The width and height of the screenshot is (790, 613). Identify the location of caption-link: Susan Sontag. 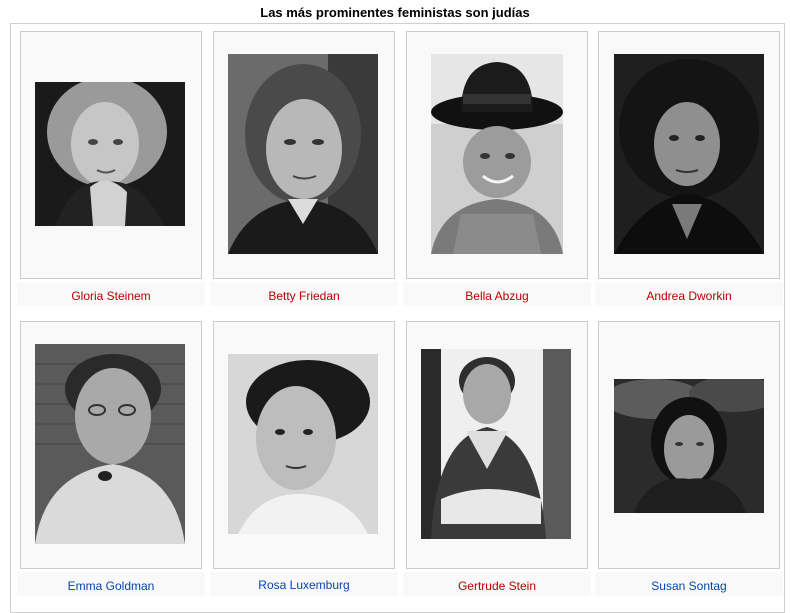
(689, 586).